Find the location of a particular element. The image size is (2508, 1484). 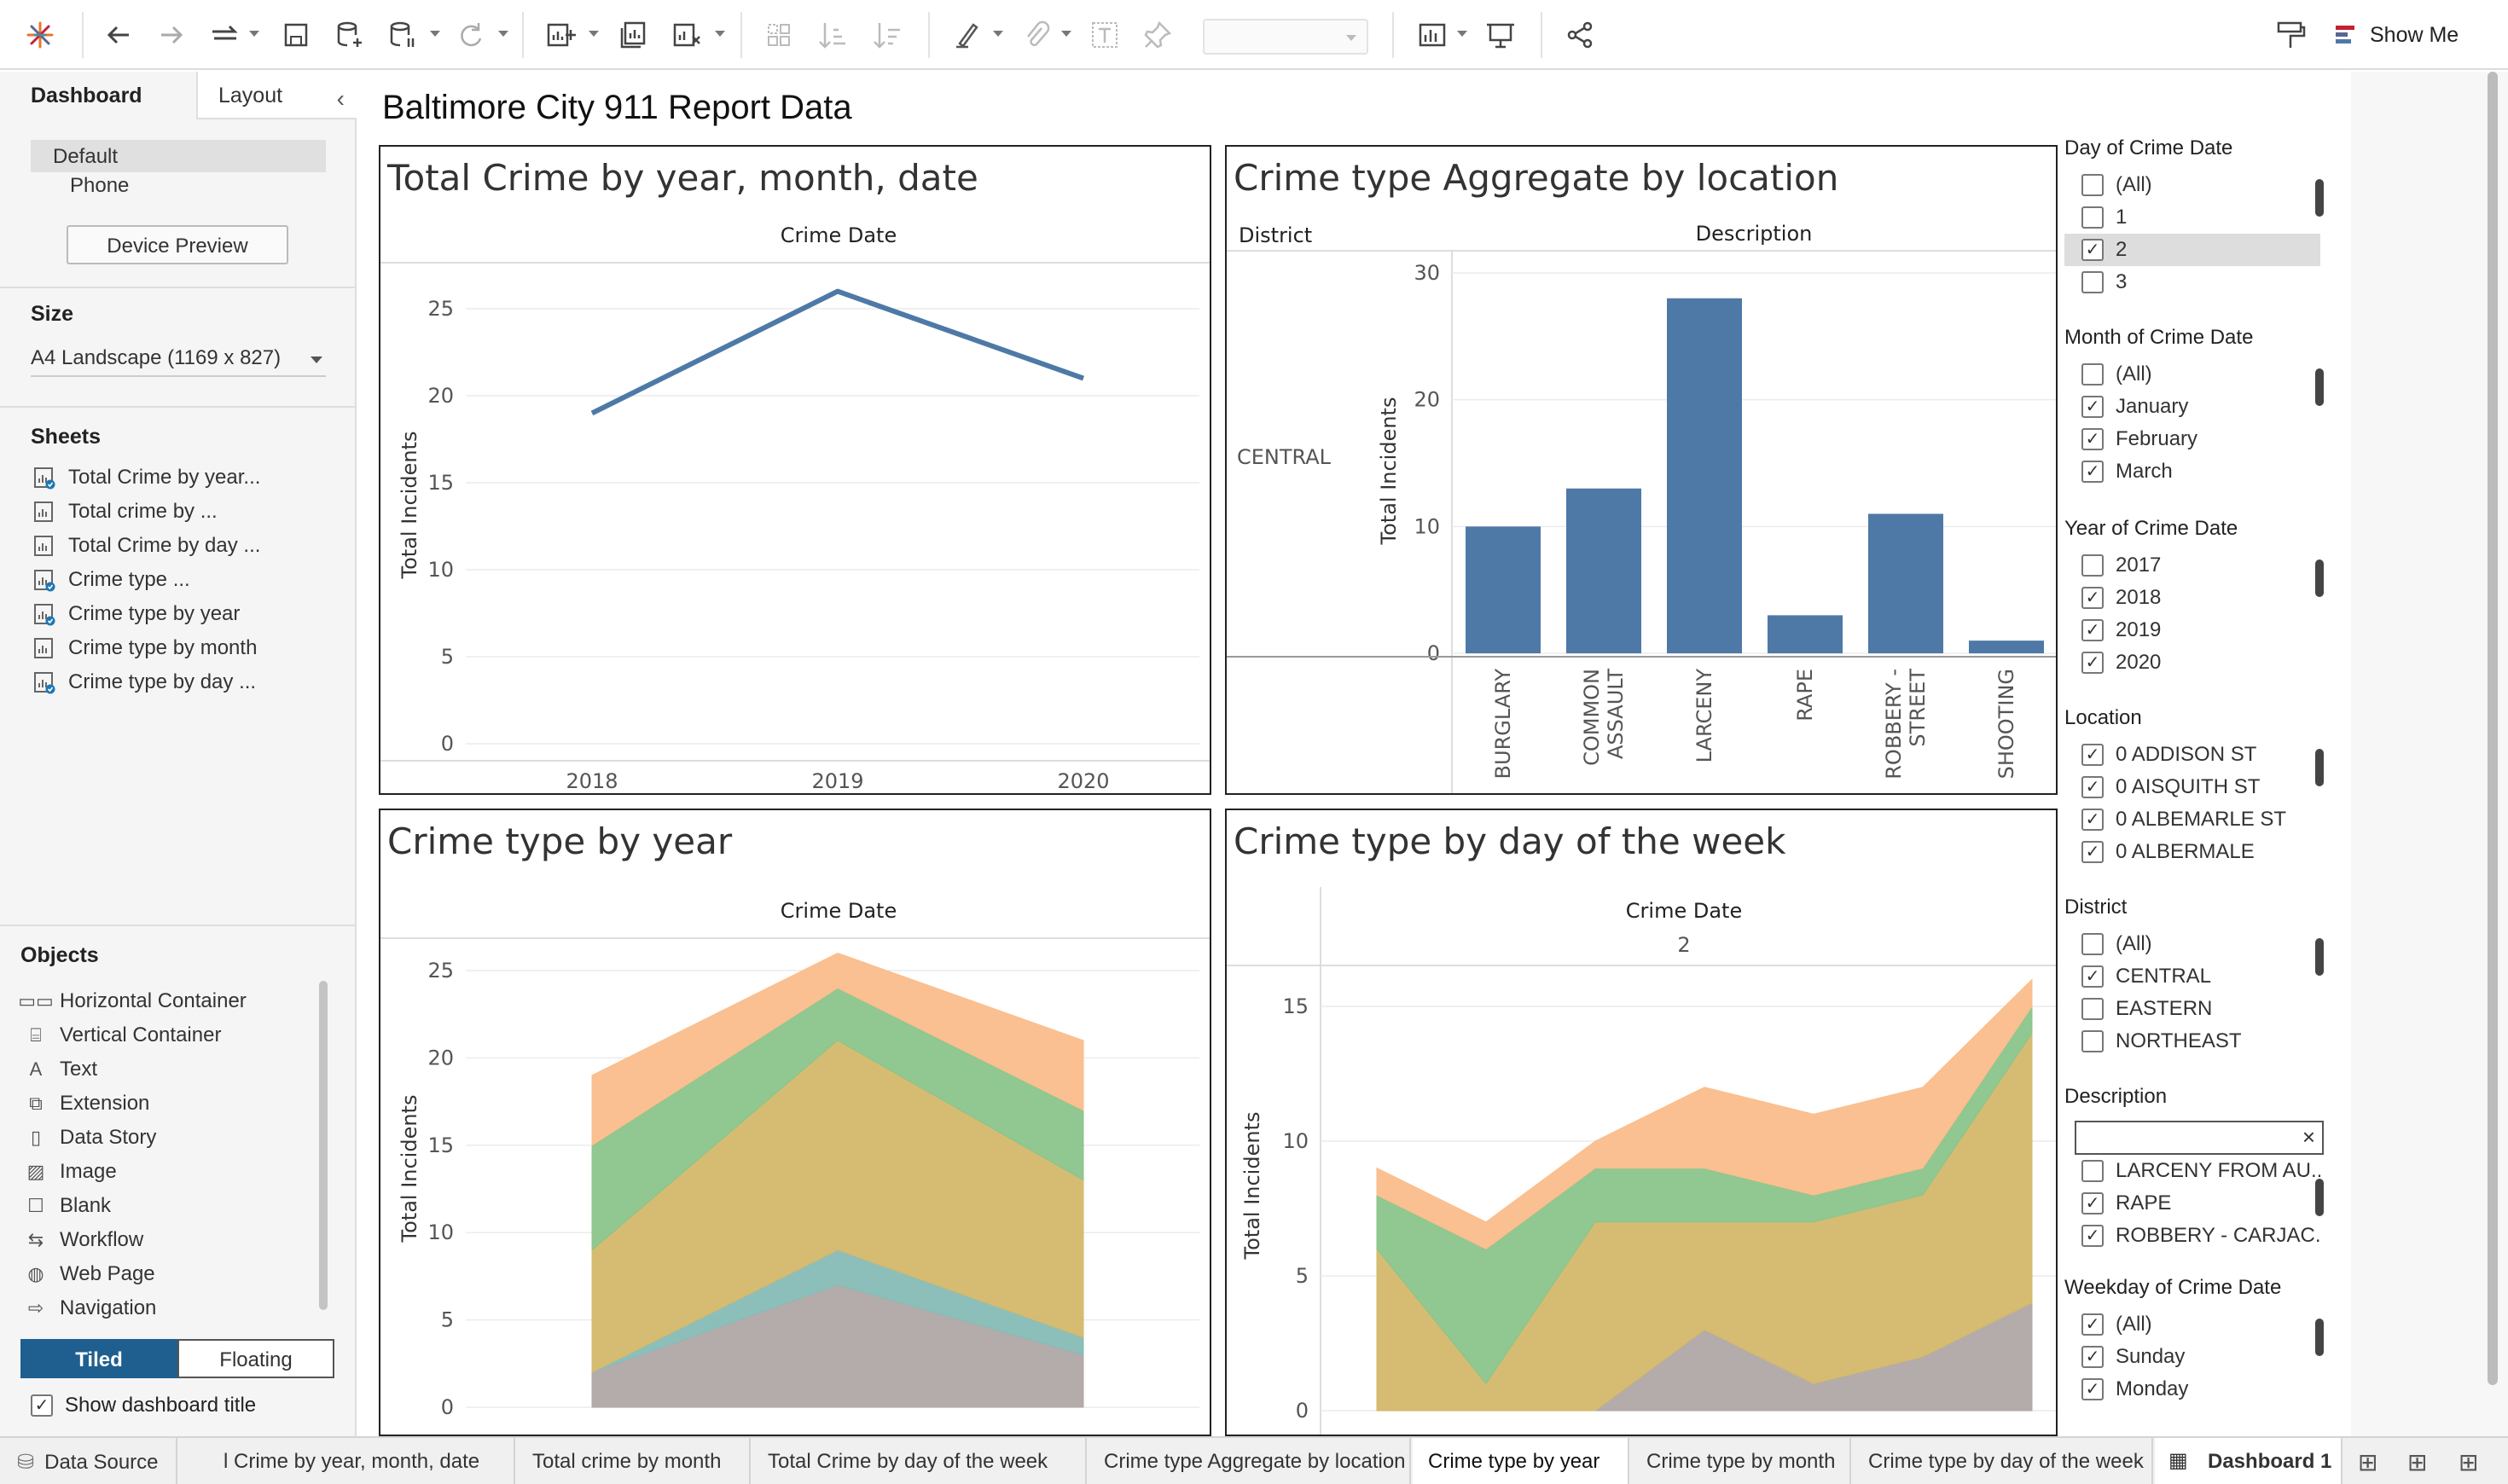

sheet-tab: Total Crime by day of the week is located at coordinates (919, 1461).